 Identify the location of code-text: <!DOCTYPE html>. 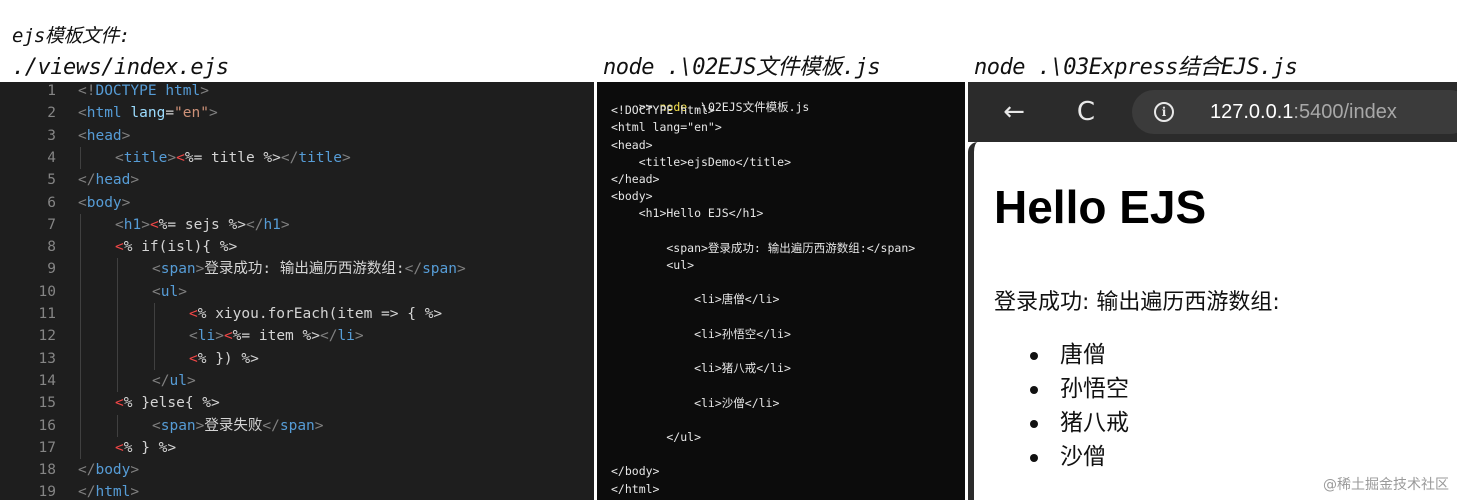
(143, 91).